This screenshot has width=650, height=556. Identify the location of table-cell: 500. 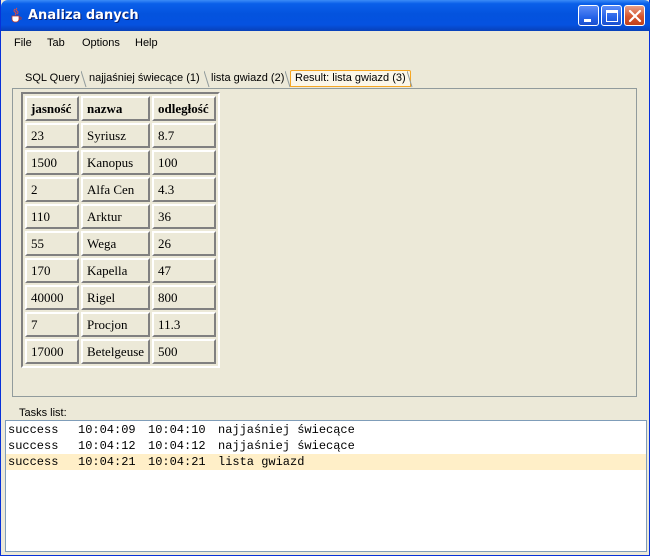
(184, 351).